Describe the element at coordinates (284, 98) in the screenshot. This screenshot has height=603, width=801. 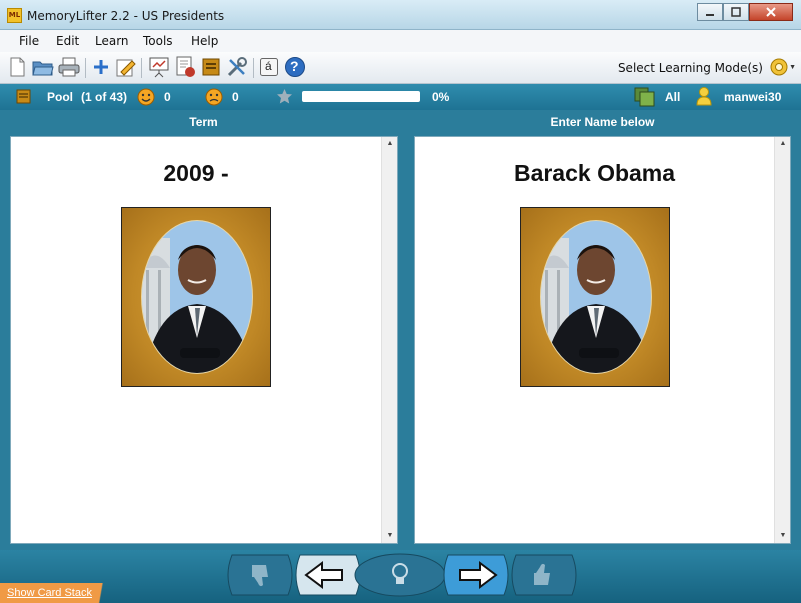
I see `star-icon` at that location.